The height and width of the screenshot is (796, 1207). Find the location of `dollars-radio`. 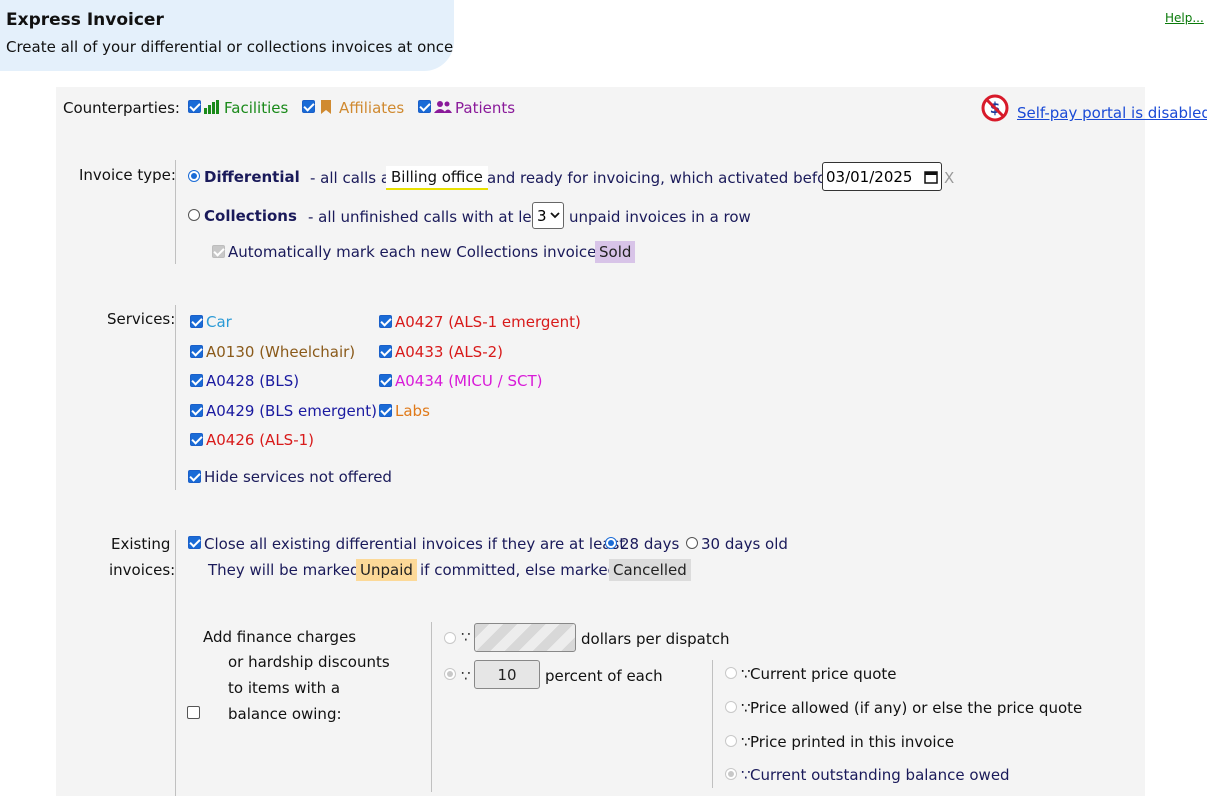

dollars-radio is located at coordinates (450, 638).